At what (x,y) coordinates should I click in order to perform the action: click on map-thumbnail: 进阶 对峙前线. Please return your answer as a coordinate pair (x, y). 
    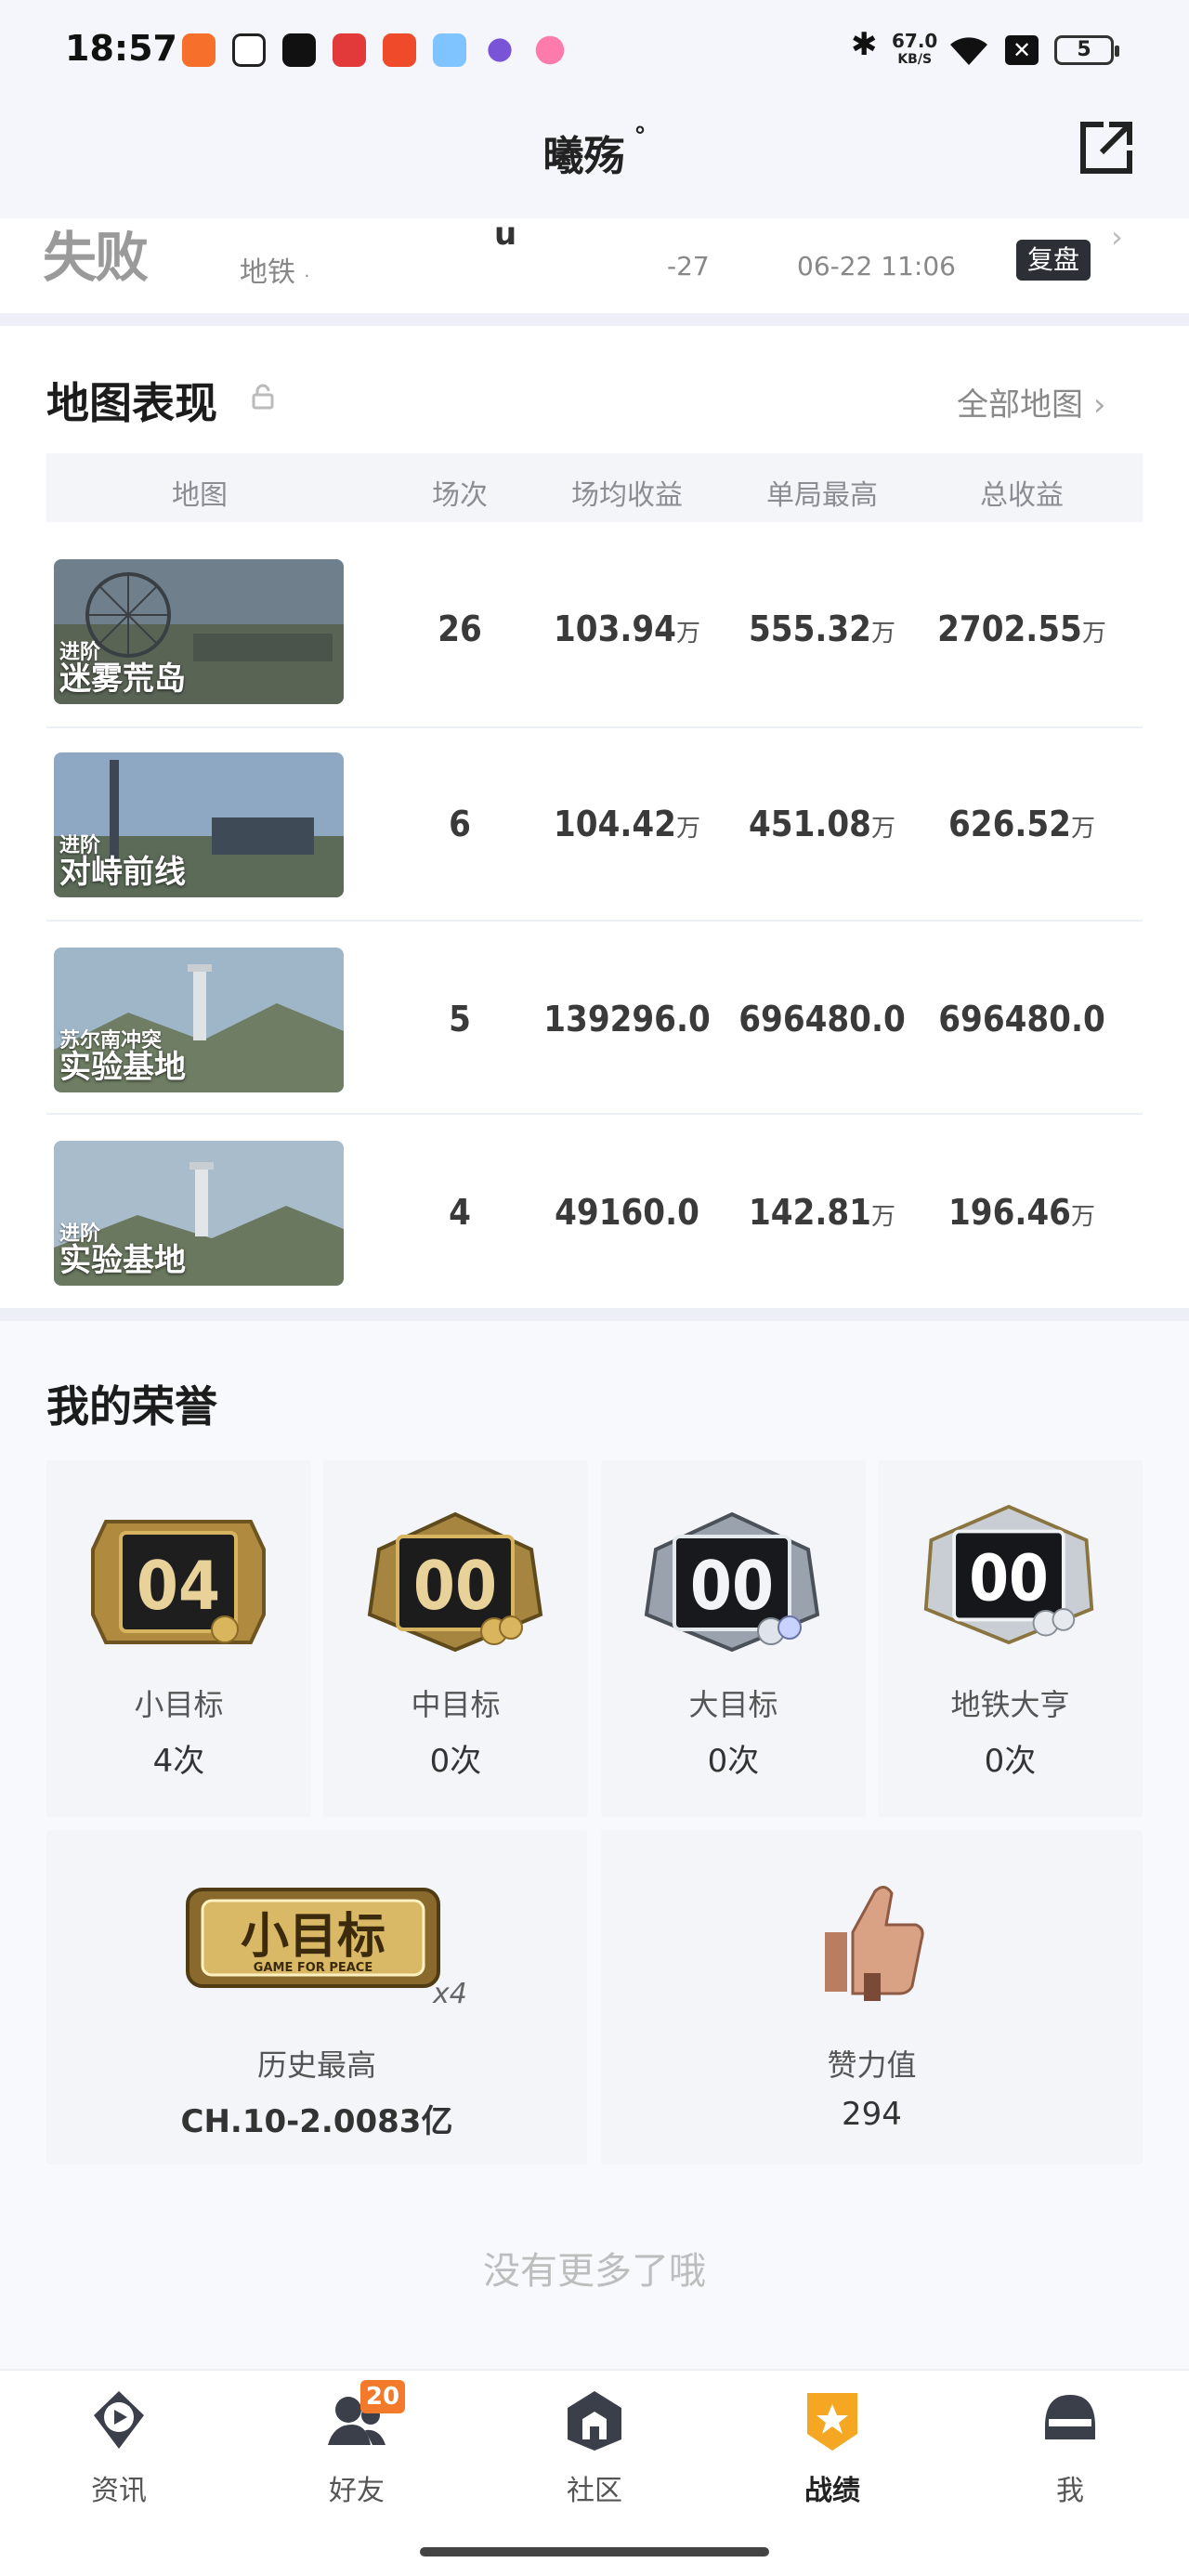
    Looking at the image, I should click on (199, 824).